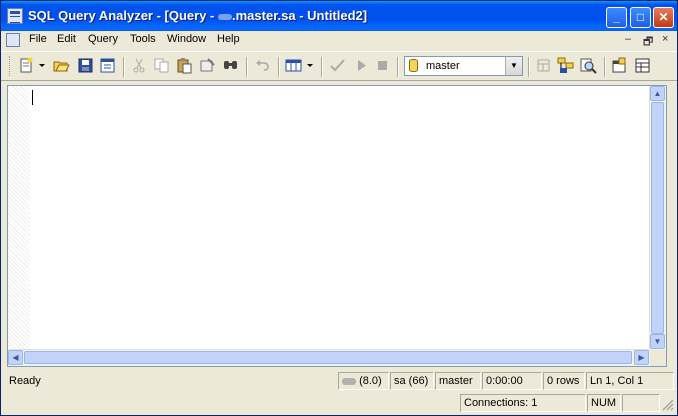 The image size is (678, 416). I want to click on status-cursor-position: Ln 1, Col 1, so click(630, 381).